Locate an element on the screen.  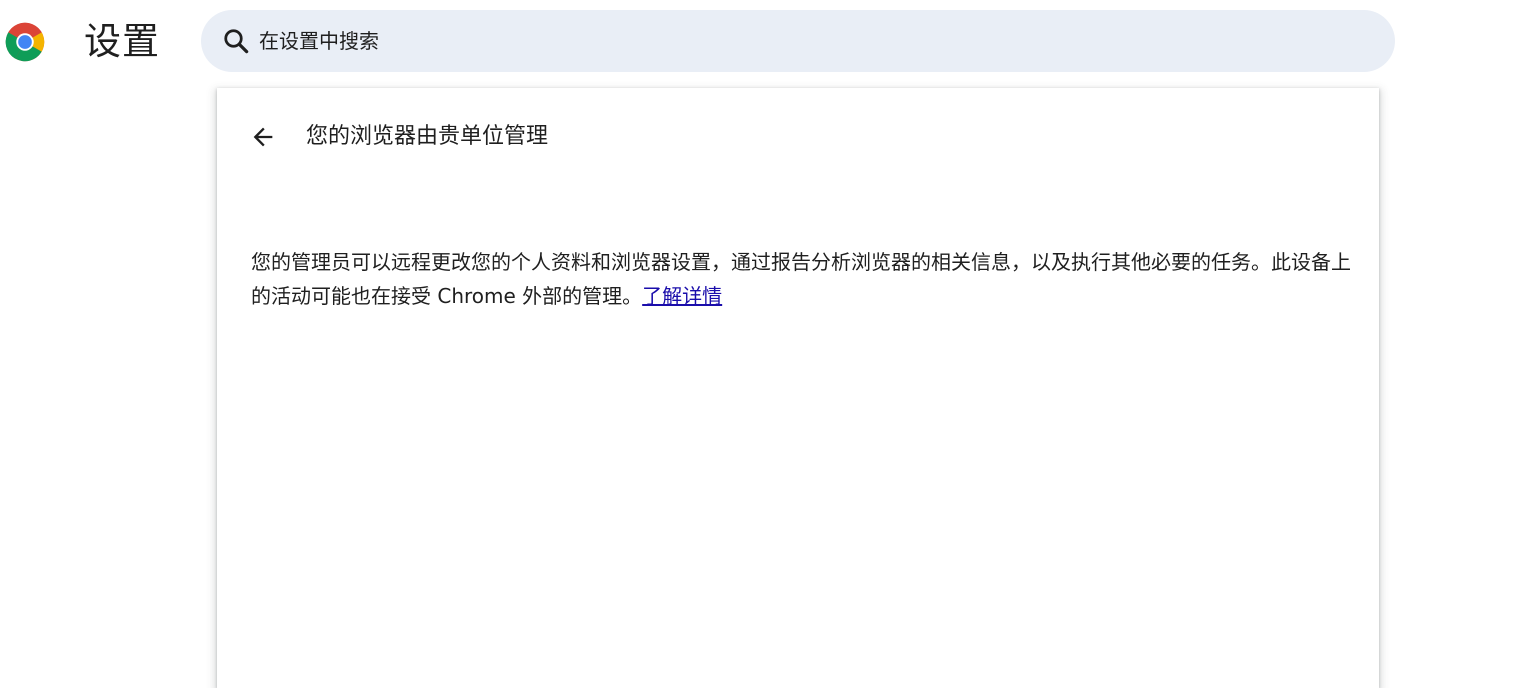
learn-more-link: 了解详情 is located at coordinates (682, 296).